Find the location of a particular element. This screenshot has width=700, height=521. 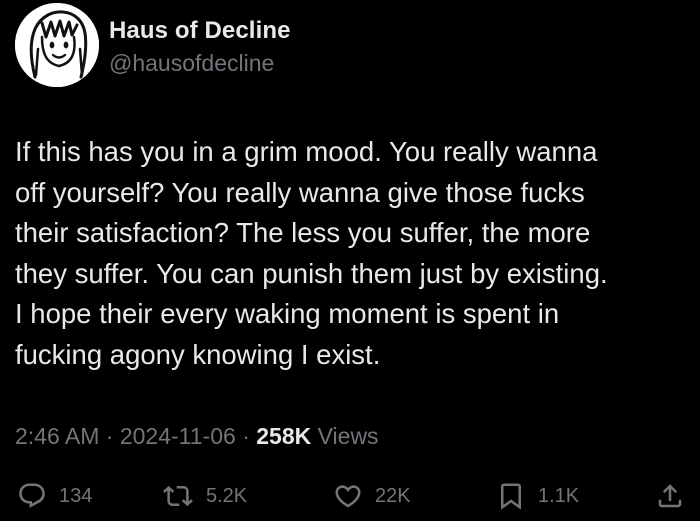

like-button: 22K is located at coordinates (372, 496).